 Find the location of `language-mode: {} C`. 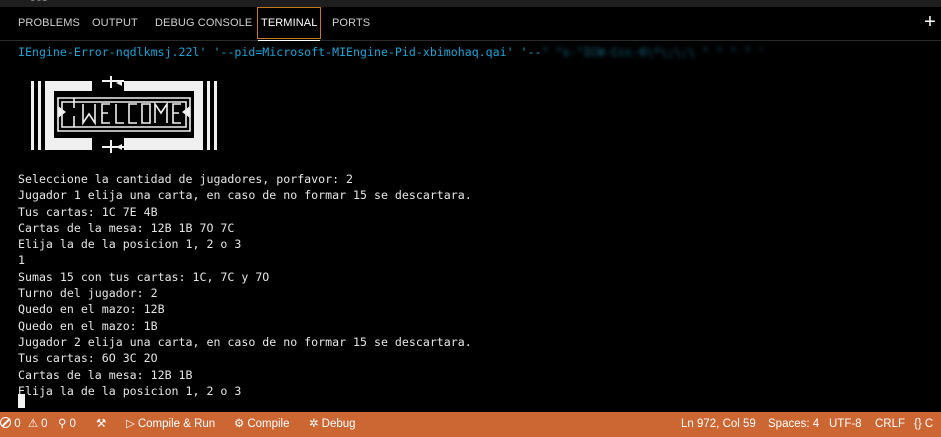

language-mode: {} C is located at coordinates (923, 424).